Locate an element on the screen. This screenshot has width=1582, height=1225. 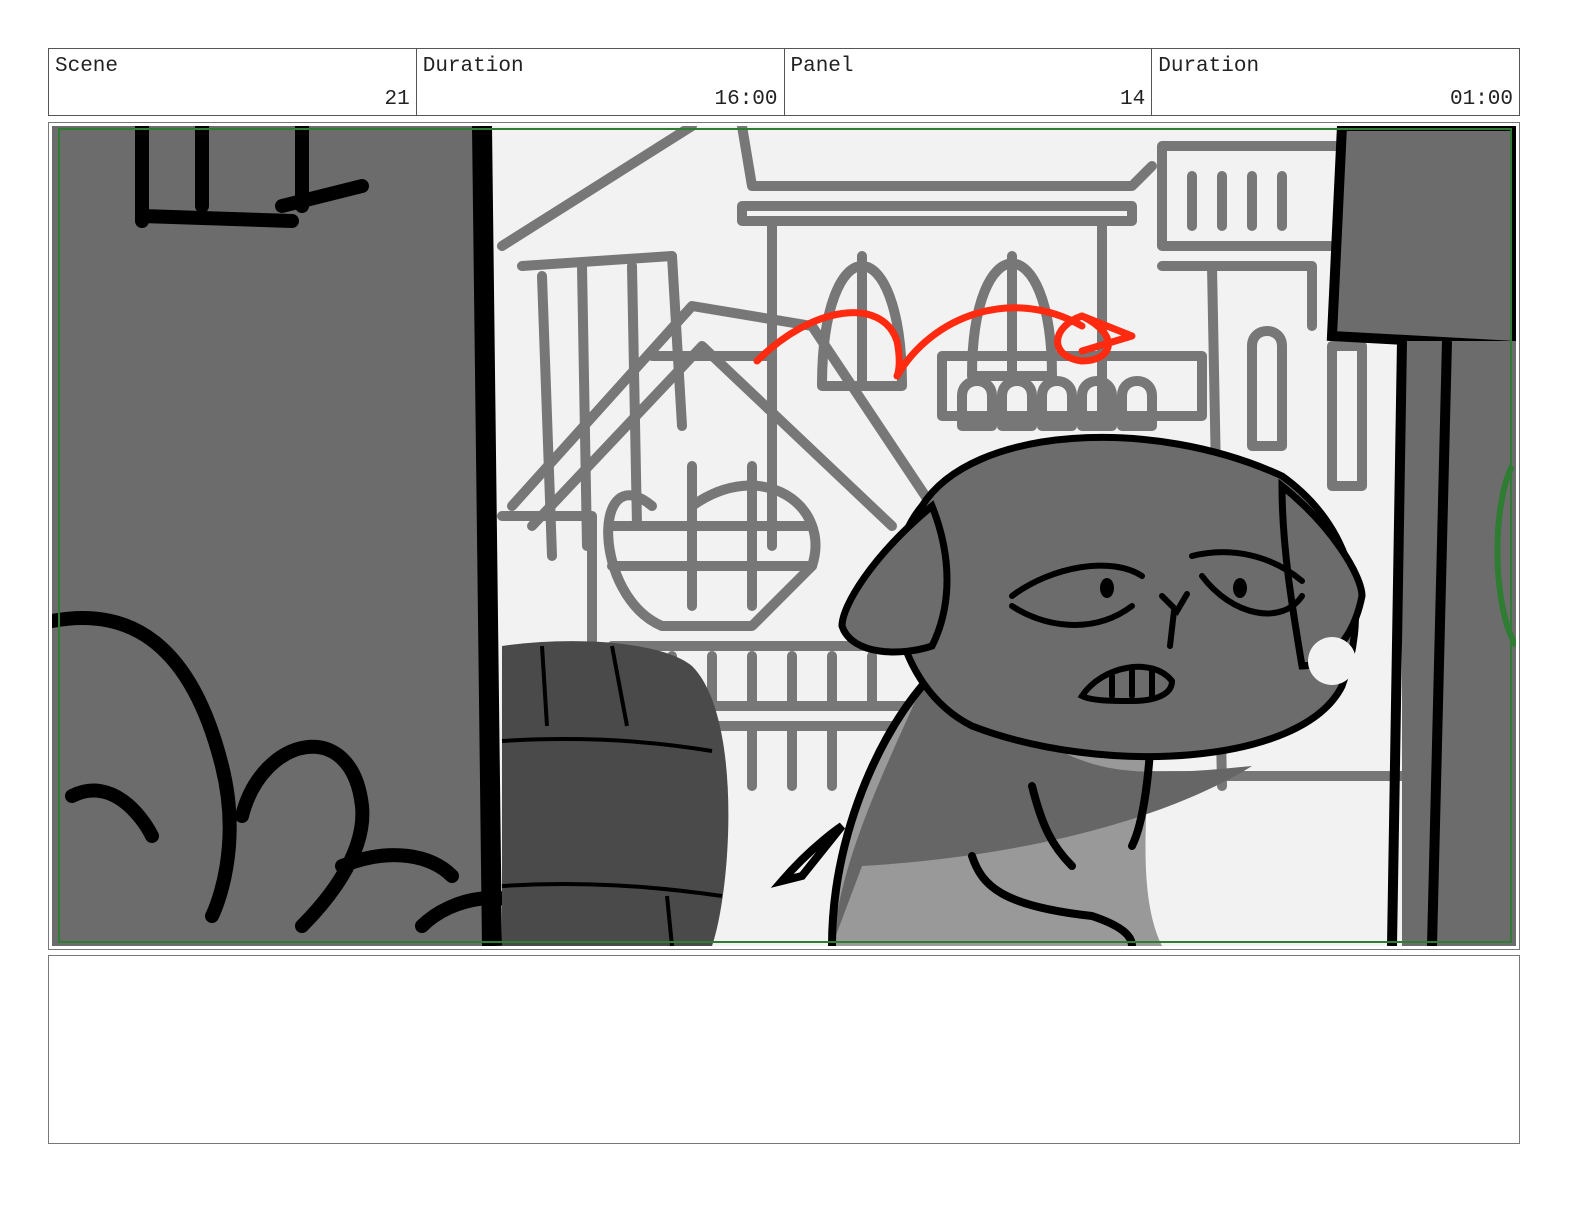
panel-notes-box is located at coordinates (784, 1049).